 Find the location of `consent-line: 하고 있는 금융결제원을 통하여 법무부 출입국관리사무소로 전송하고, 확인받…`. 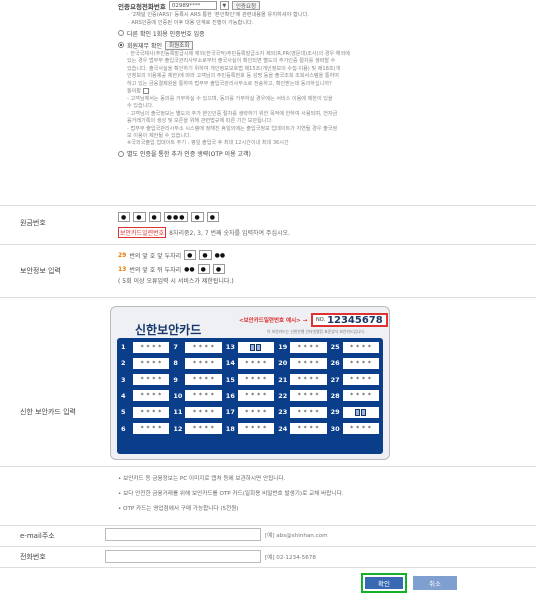

consent-line: 하고 있는 금융결제원을 통하여 법무부 출입국관리사무소로 전송하고, 확인받… is located at coordinates (229, 83).